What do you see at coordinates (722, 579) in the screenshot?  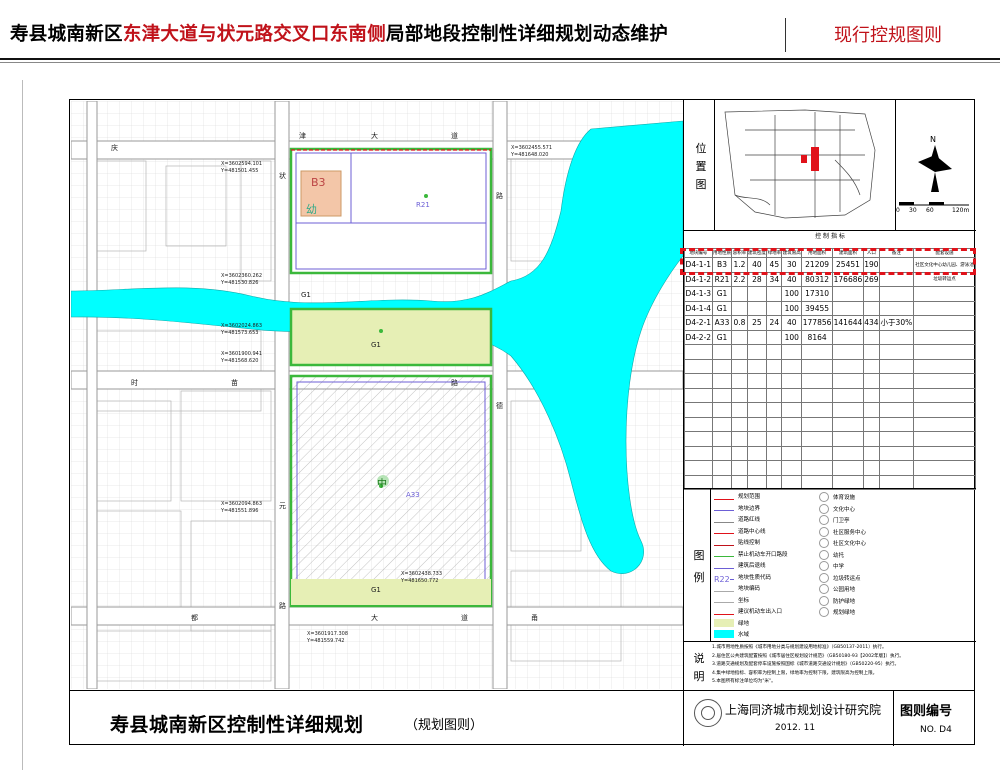 I see `legend-code-sample: R22` at bounding box center [722, 579].